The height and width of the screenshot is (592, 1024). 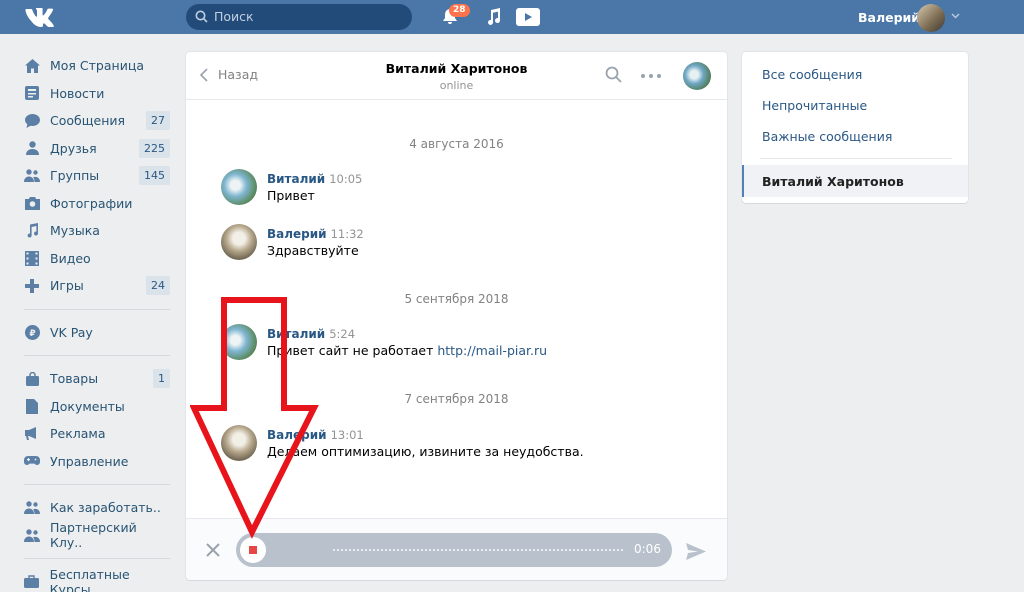 What do you see at coordinates (313, 250) in the screenshot?
I see `message-text: Здравствуйте` at bounding box center [313, 250].